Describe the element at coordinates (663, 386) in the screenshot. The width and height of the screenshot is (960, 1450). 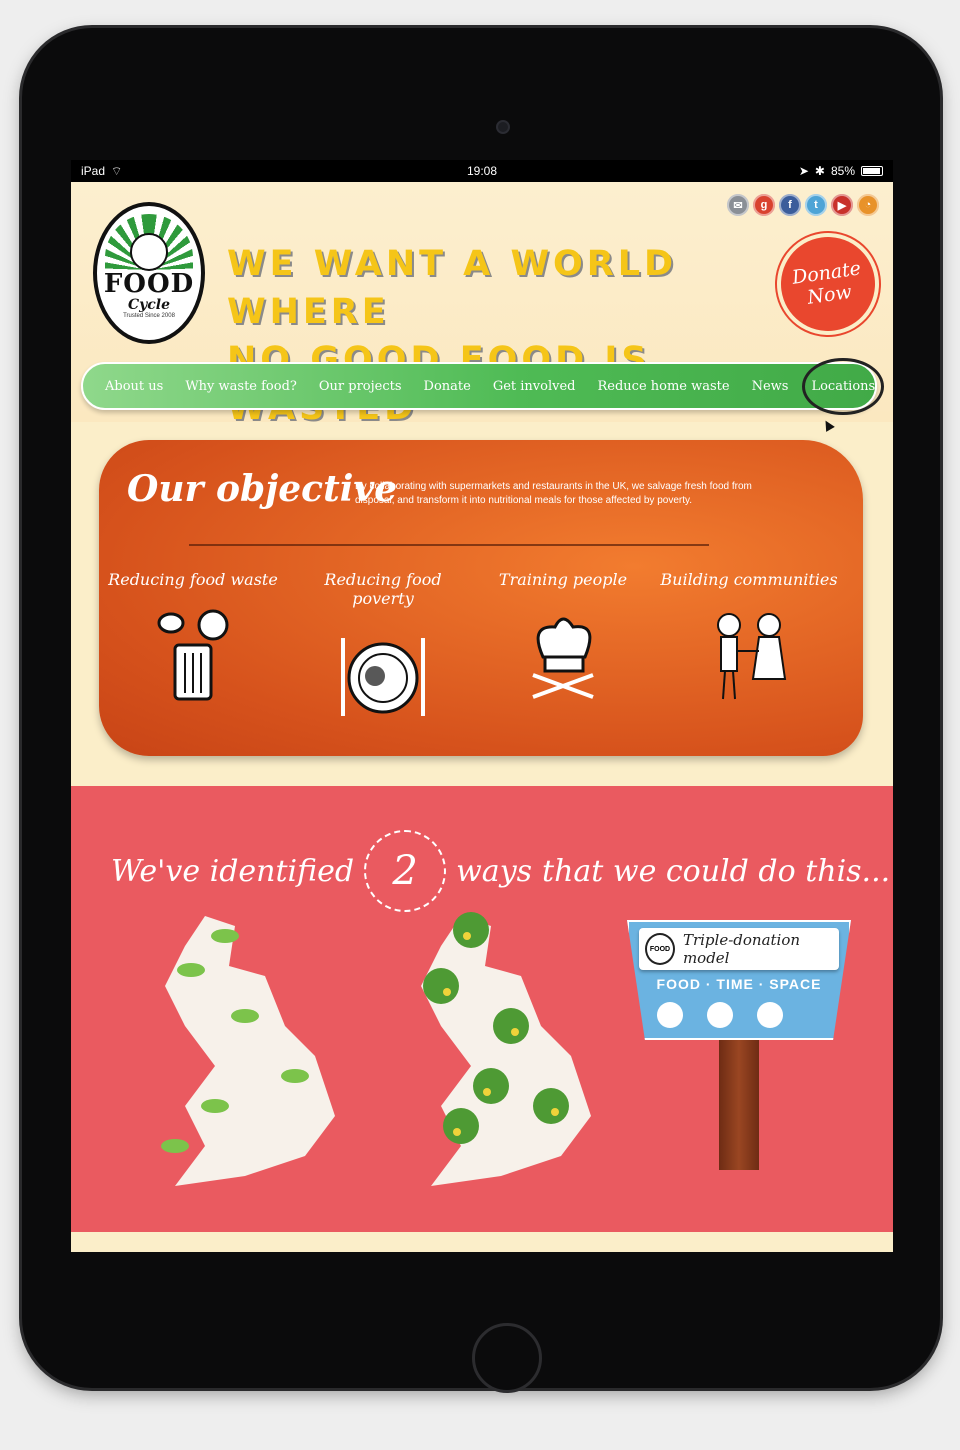
I see `nav-item-reduce-home-waste: Reduce home waste` at that location.